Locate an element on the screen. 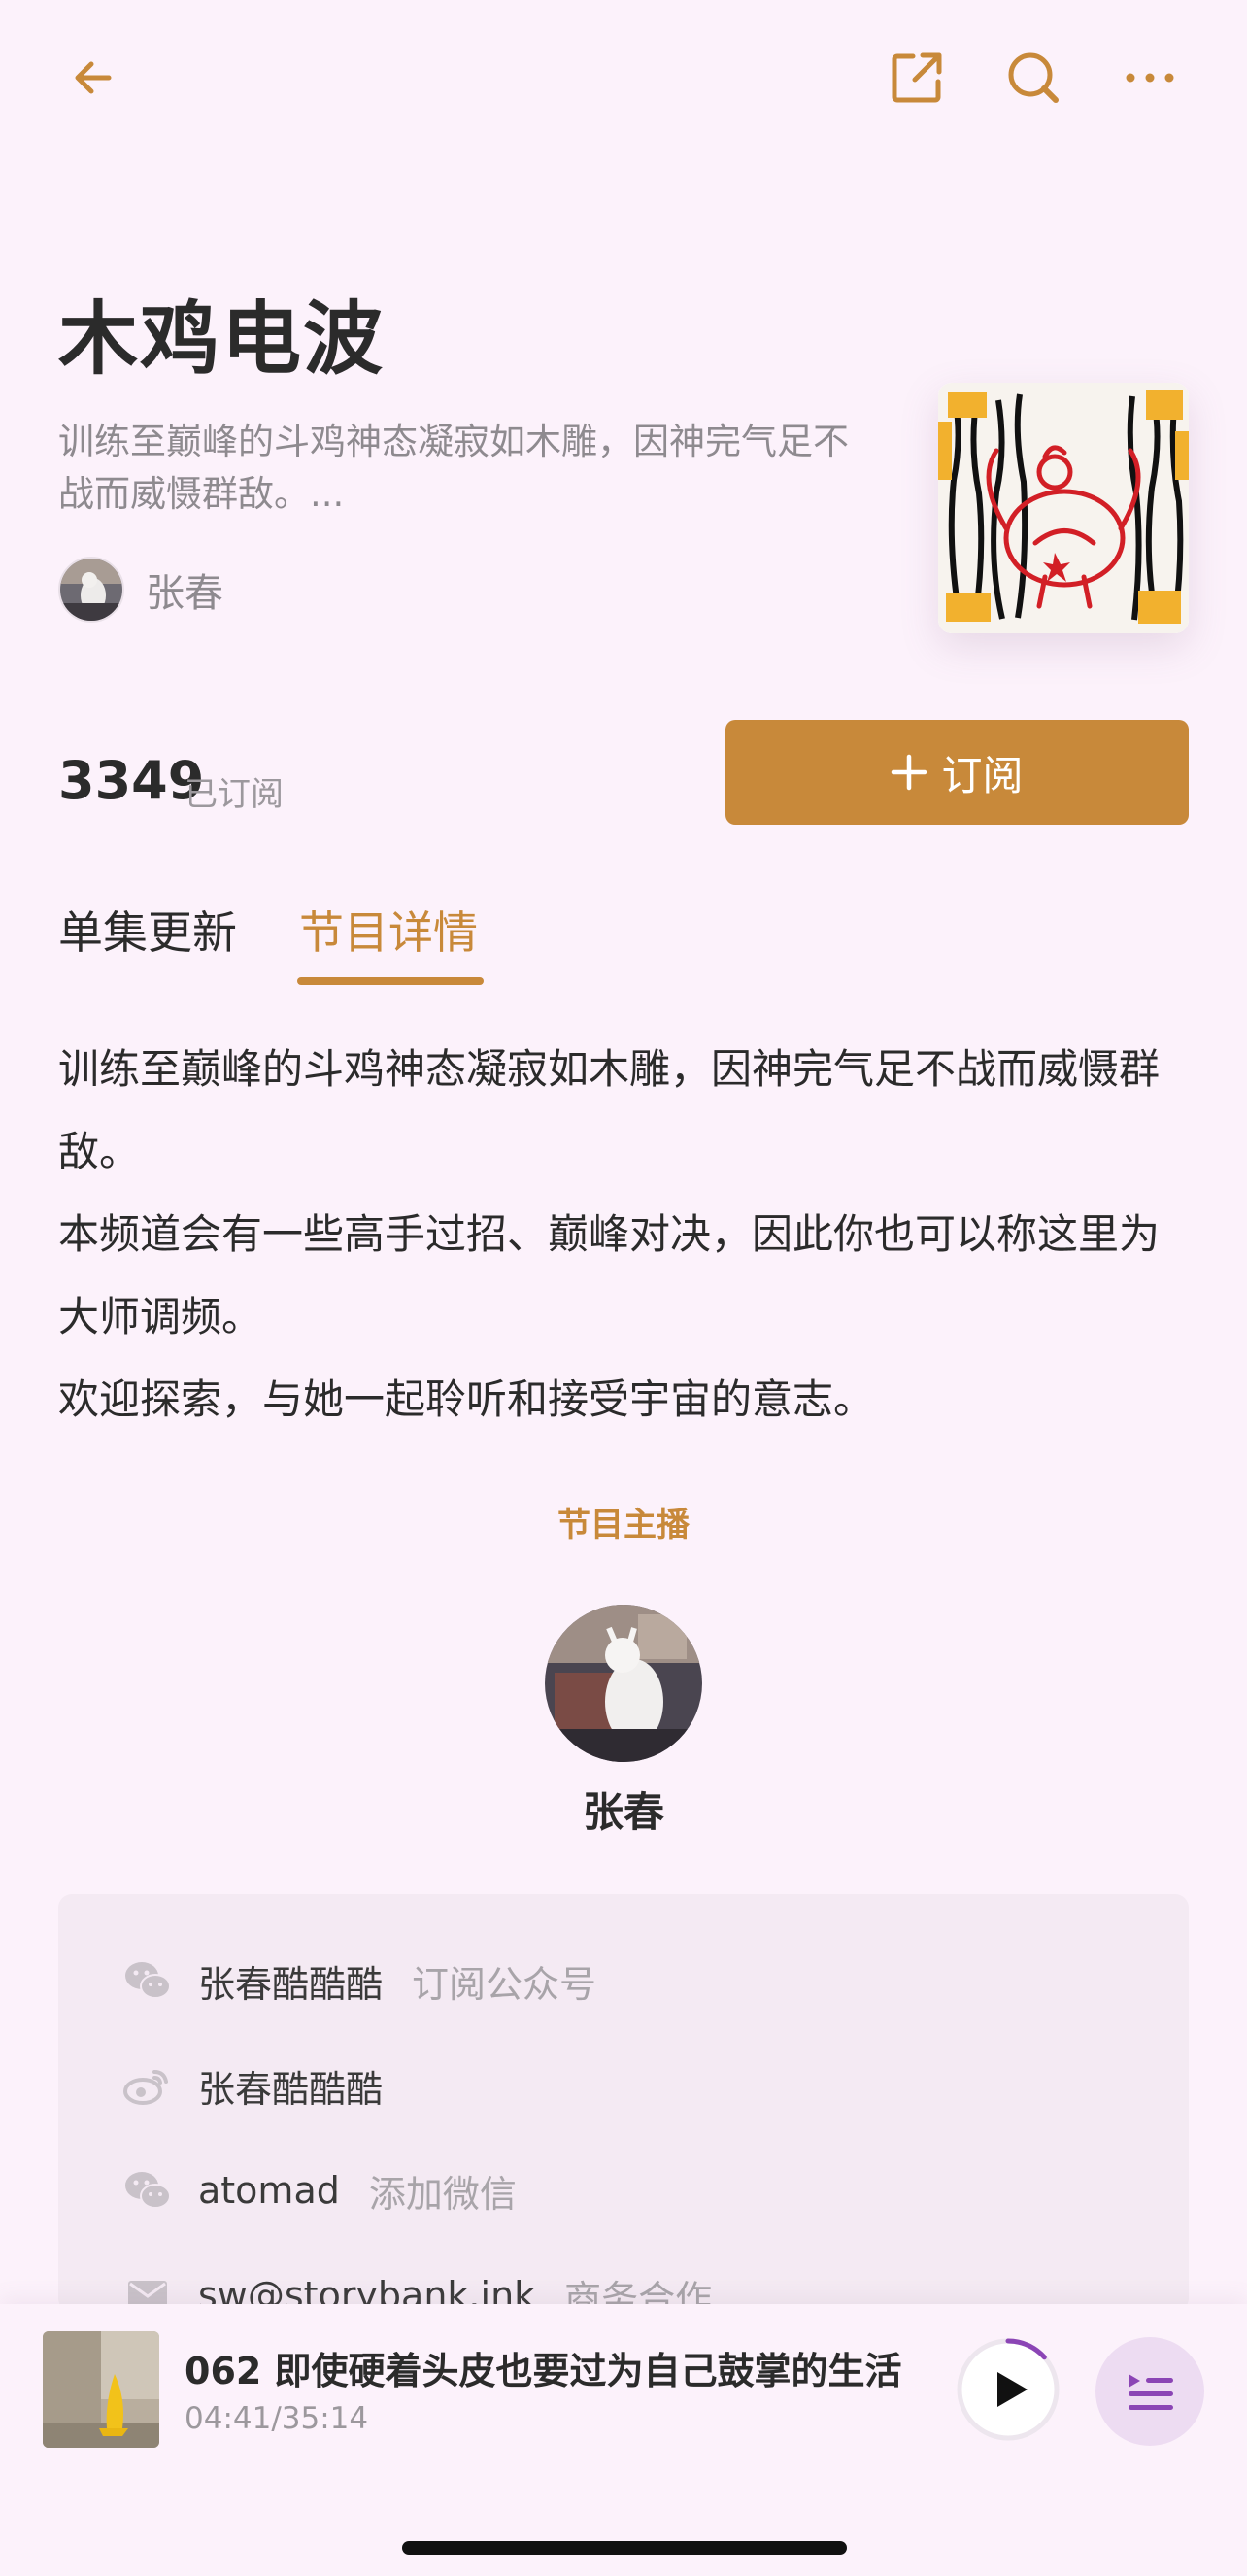 This screenshot has height=2576, width=1247. top-bar is located at coordinates (623, 82).